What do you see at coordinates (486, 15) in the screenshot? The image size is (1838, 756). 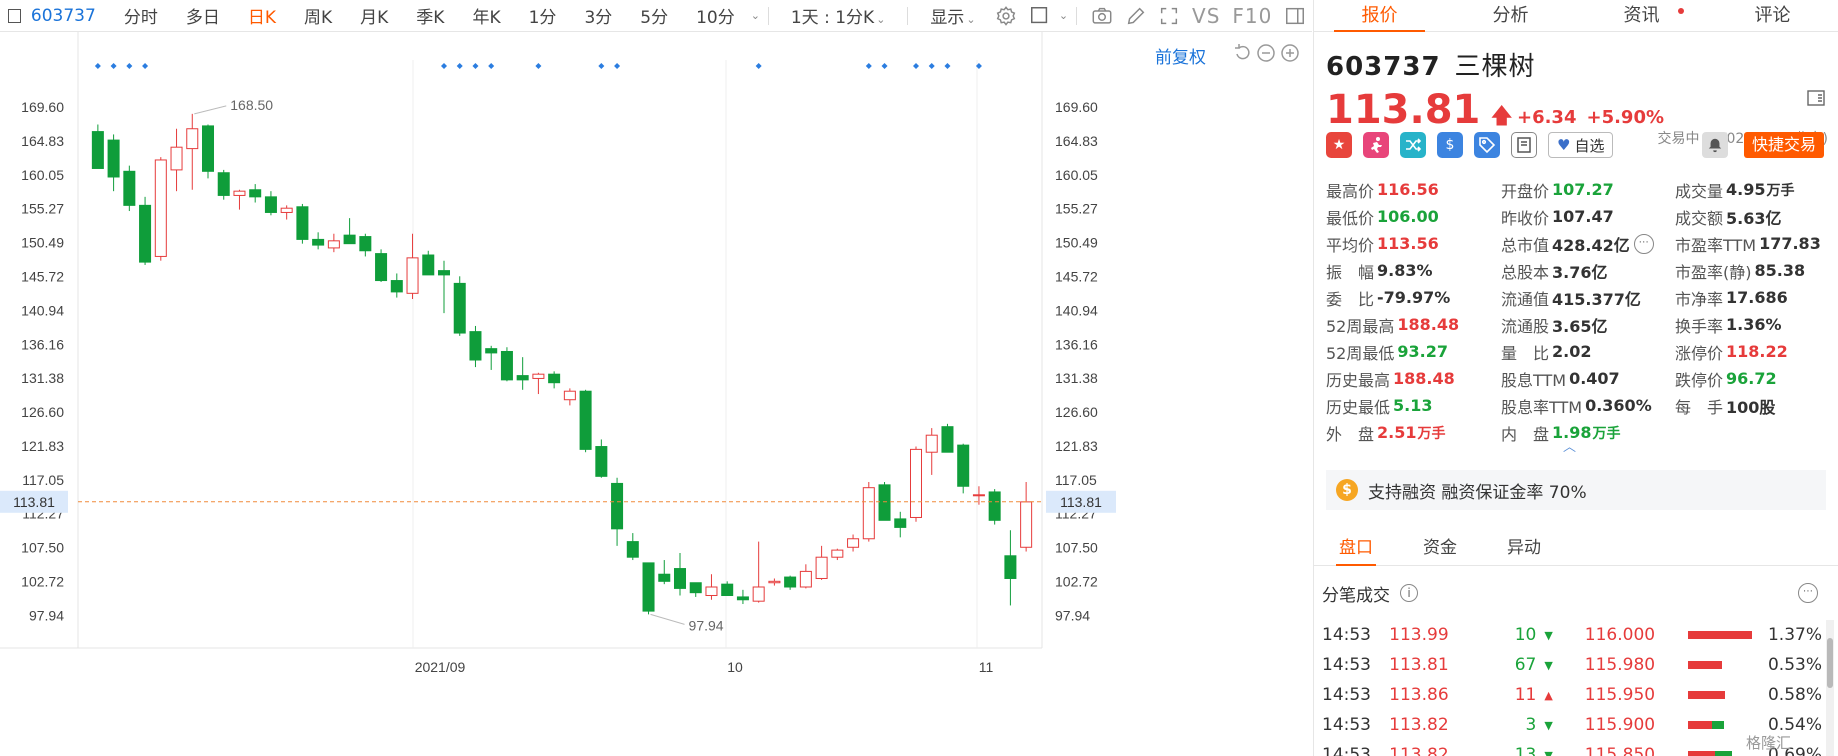 I see `period-tab: 年K` at bounding box center [486, 15].